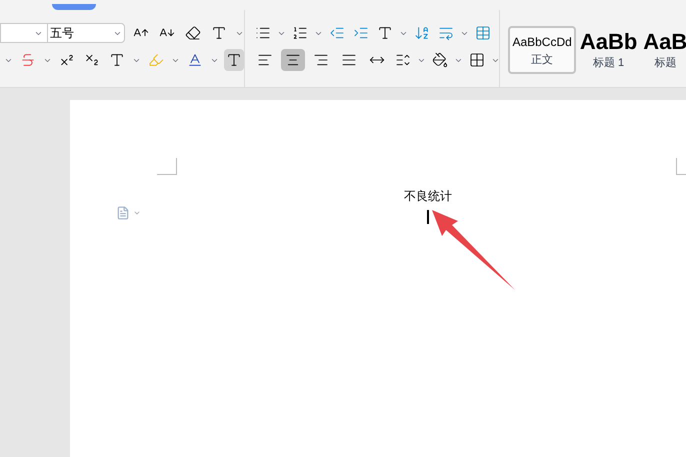  Describe the element at coordinates (137, 213) in the screenshot. I see `caret-icon` at that location.